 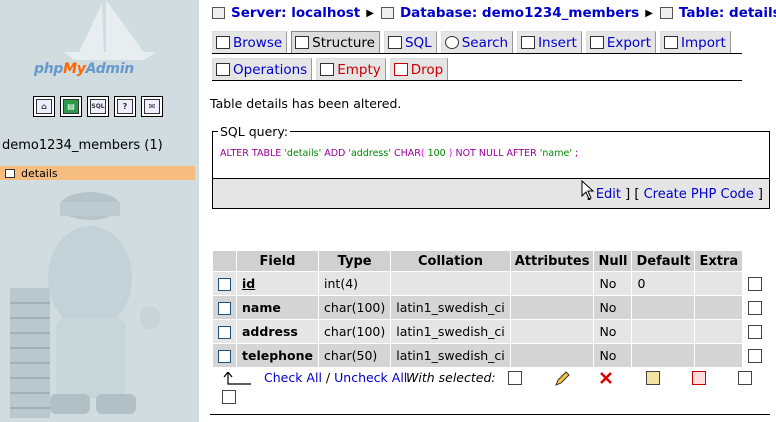 What do you see at coordinates (719, 331) in the screenshot?
I see `field-extra` at bounding box center [719, 331].